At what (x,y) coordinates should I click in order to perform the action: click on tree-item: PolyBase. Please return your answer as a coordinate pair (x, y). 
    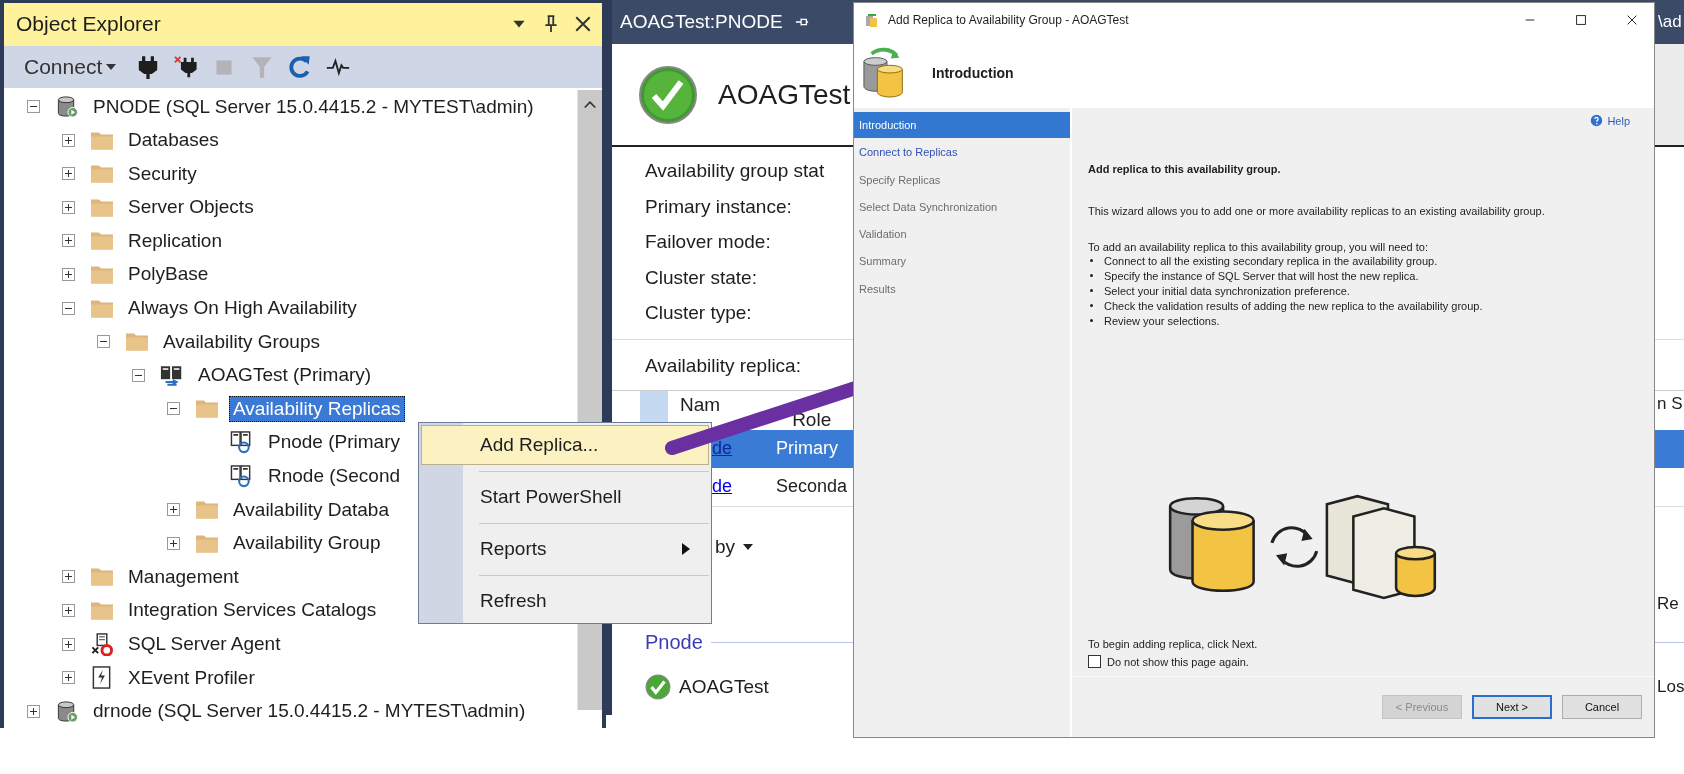
    Looking at the image, I should click on (168, 274).